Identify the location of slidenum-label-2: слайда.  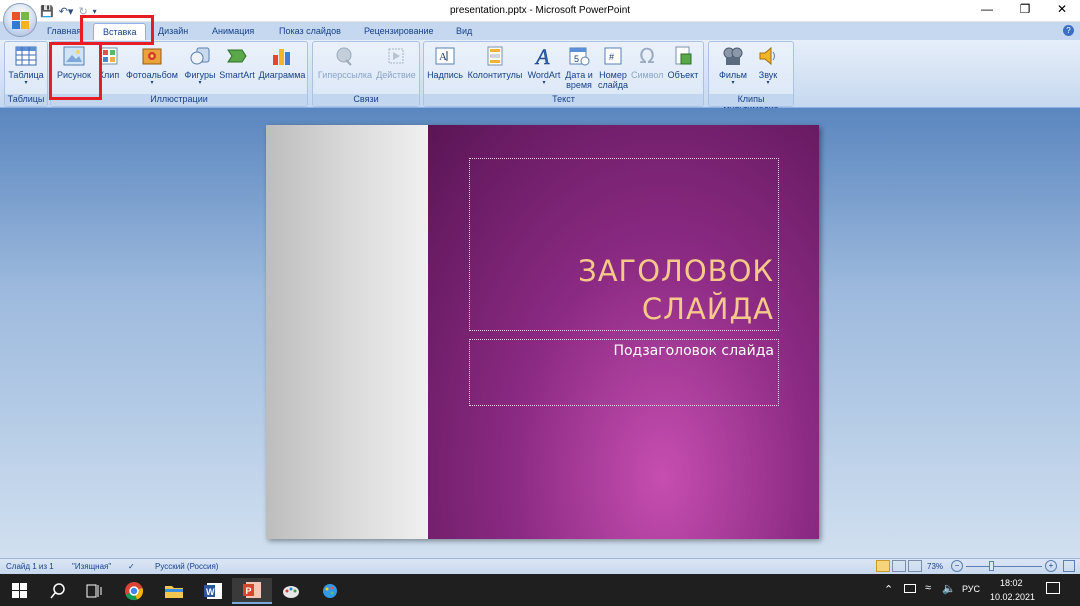
(613, 85).